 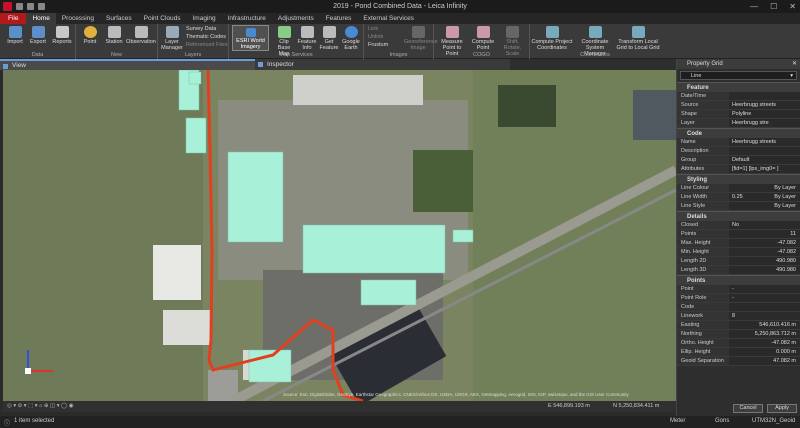 What do you see at coordinates (738, 96) in the screenshot?
I see `property-row: Date/Time` at bounding box center [738, 96].